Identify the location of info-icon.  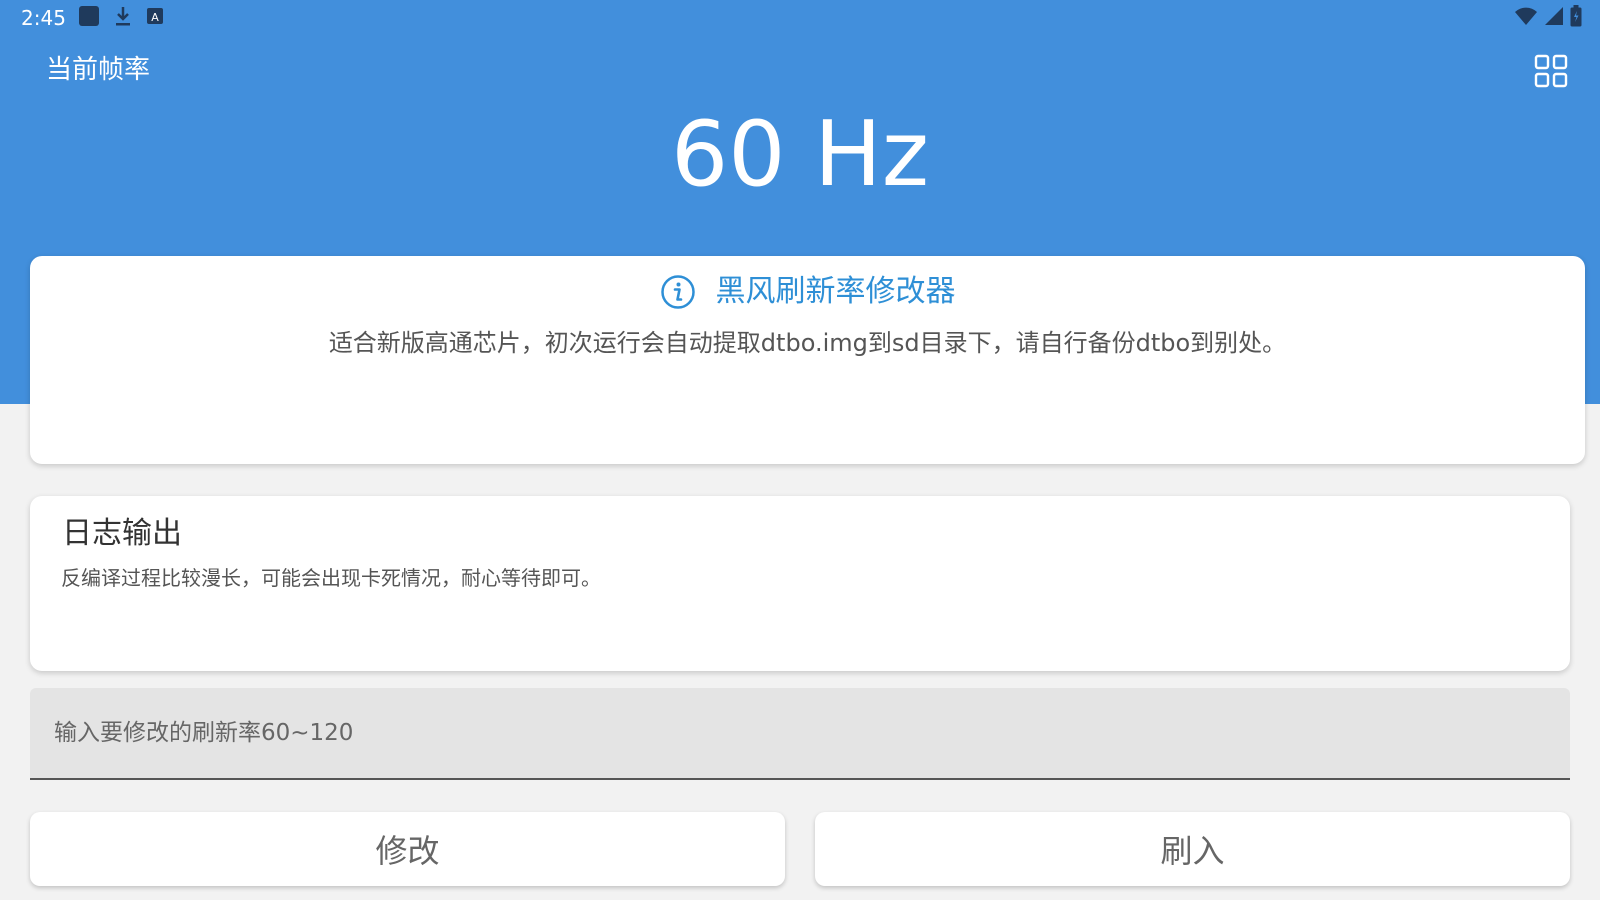
(678, 292).